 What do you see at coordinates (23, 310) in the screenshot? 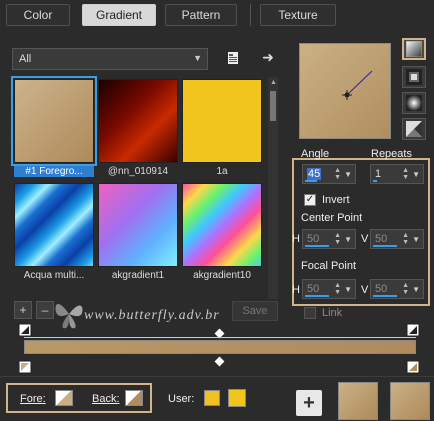
I see `add-gradient-button: +` at bounding box center [23, 310].